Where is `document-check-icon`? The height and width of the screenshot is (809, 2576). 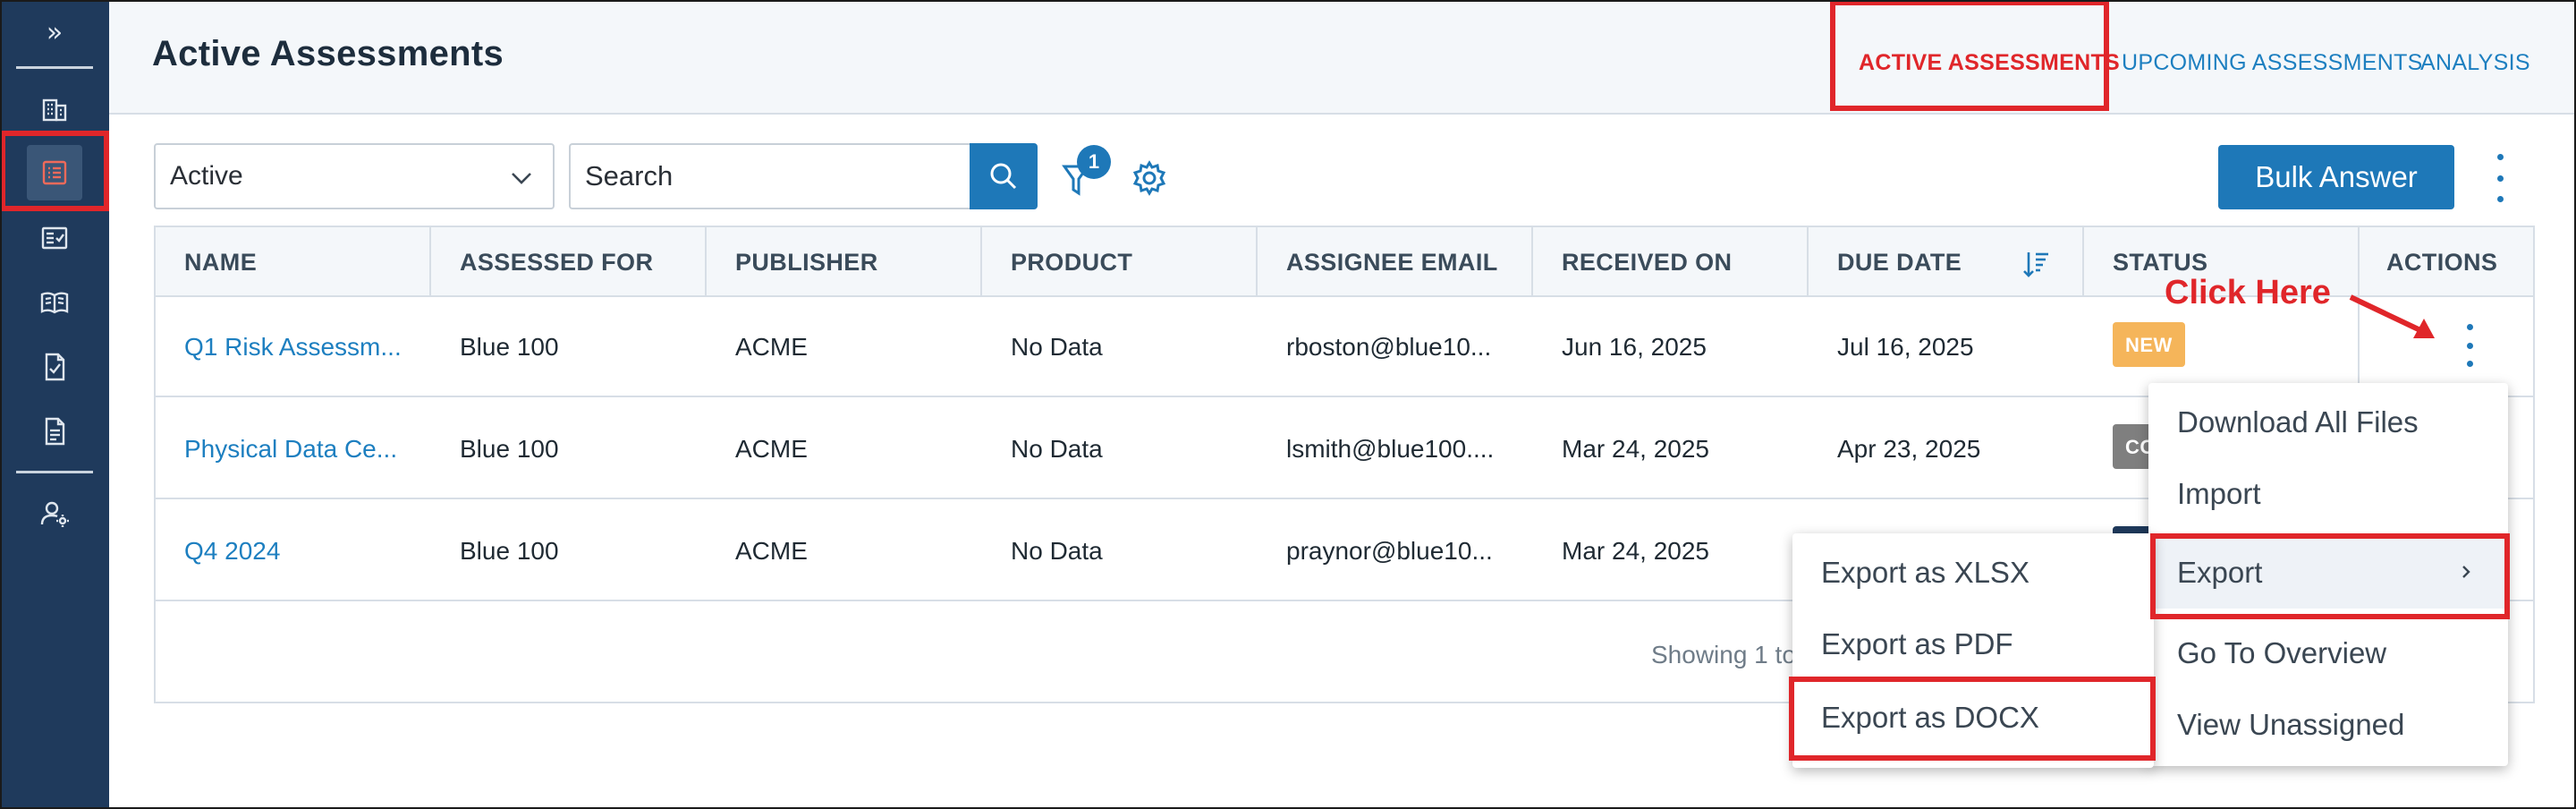 document-check-icon is located at coordinates (55, 367).